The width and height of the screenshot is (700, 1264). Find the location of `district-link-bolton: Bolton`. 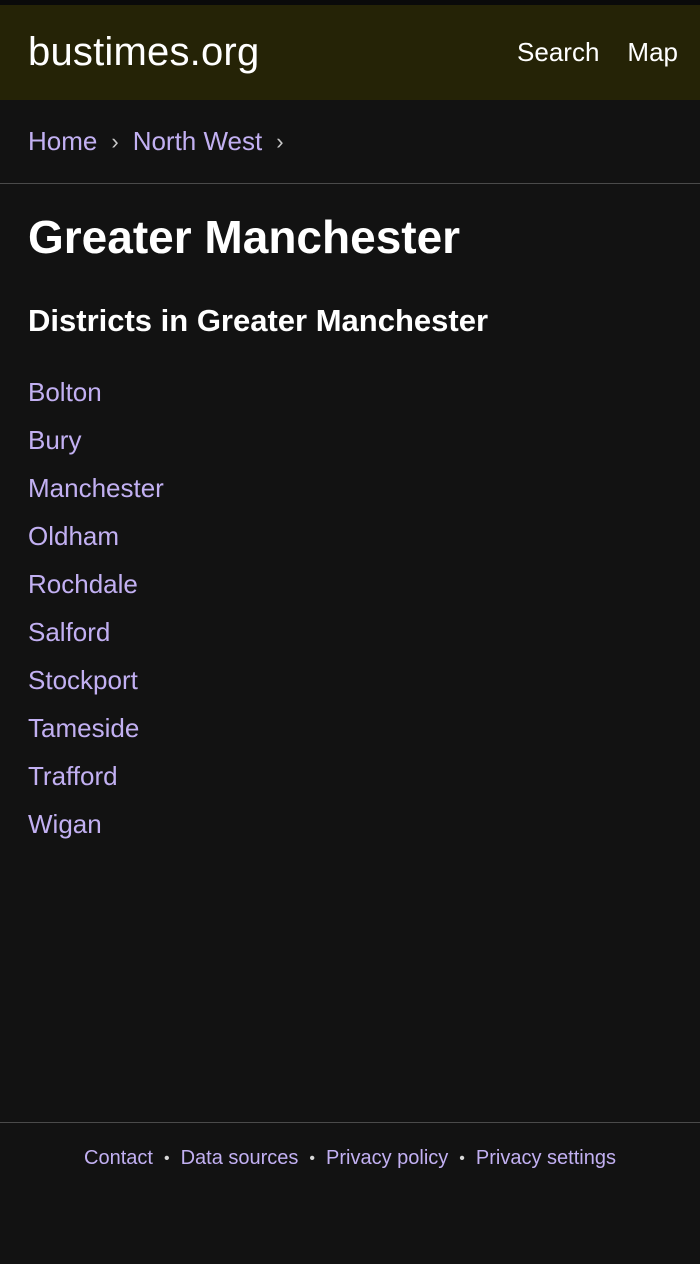

district-link-bolton: Bolton is located at coordinates (65, 392).